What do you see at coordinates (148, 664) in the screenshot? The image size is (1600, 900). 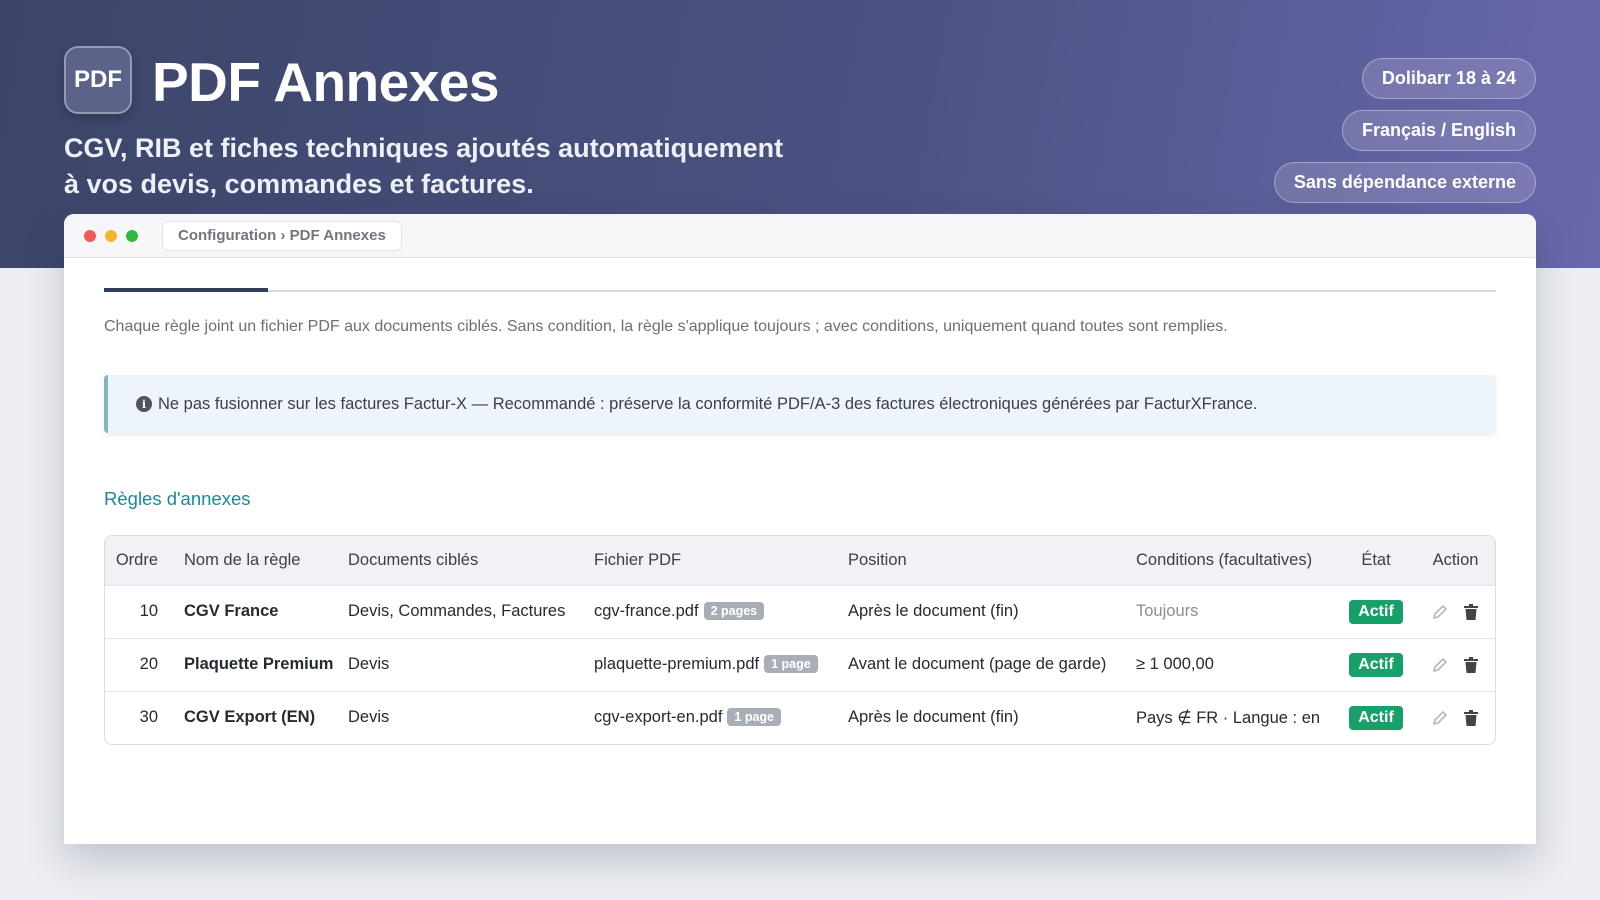 I see `cell-order: 20` at bounding box center [148, 664].